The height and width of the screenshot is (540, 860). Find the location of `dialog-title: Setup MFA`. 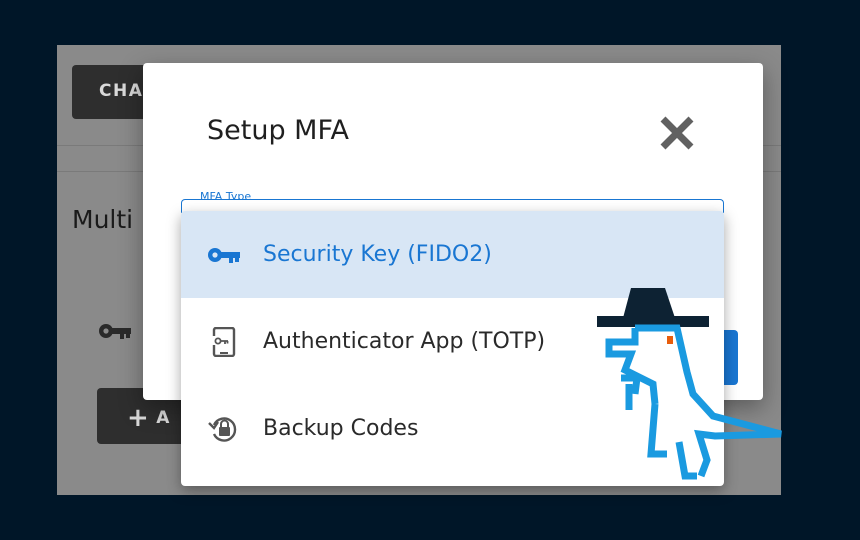

dialog-title: Setup MFA is located at coordinates (278, 130).